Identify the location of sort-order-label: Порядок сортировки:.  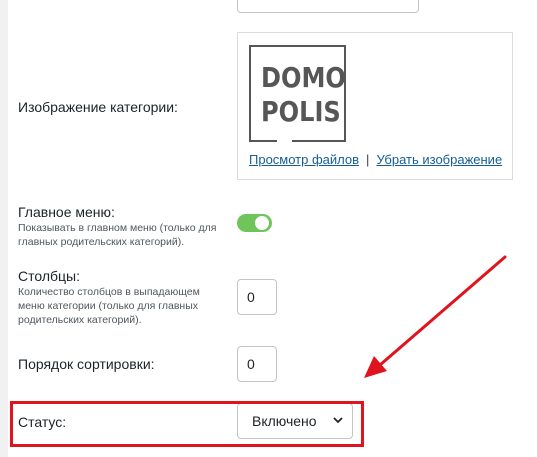
(86, 364).